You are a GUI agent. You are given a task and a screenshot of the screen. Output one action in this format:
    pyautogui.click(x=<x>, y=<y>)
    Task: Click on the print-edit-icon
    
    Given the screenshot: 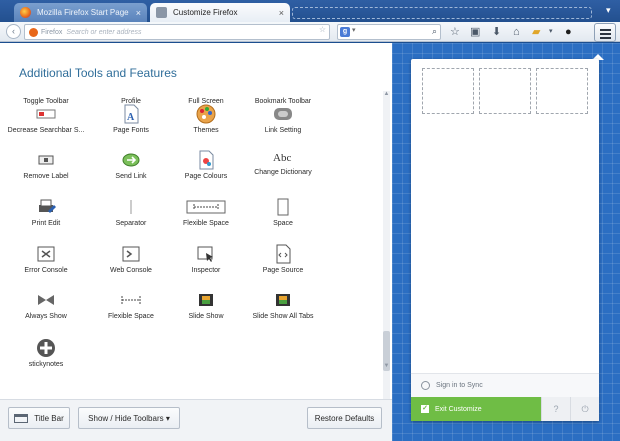 What is the action you would take?
    pyautogui.click(x=46, y=207)
    